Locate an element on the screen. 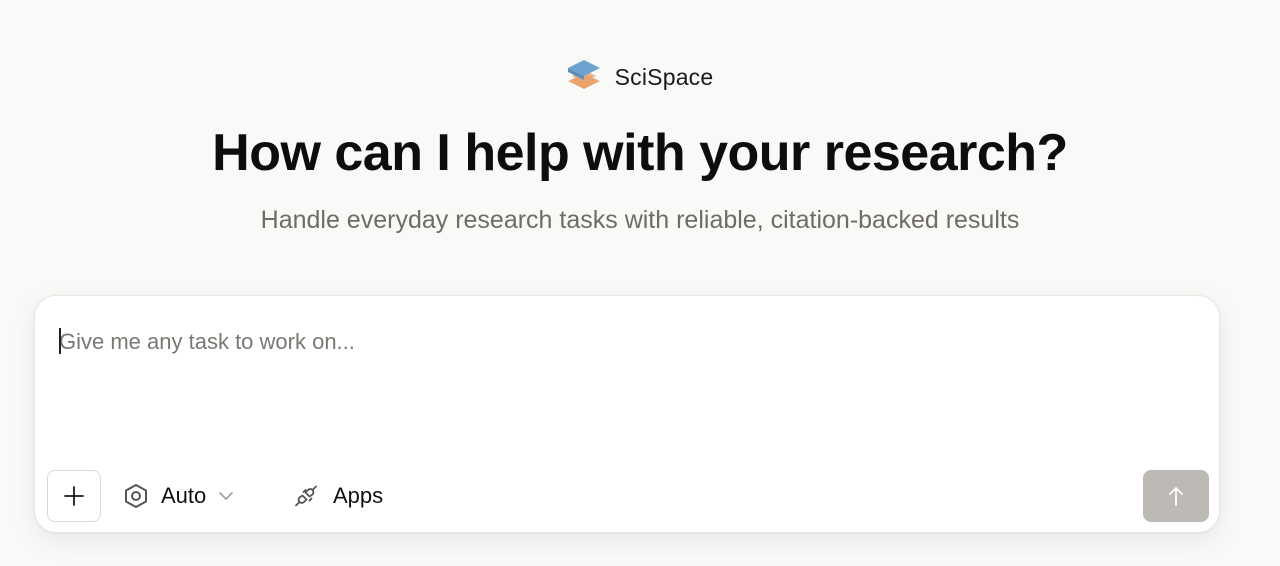  plus-icon is located at coordinates (74, 496).